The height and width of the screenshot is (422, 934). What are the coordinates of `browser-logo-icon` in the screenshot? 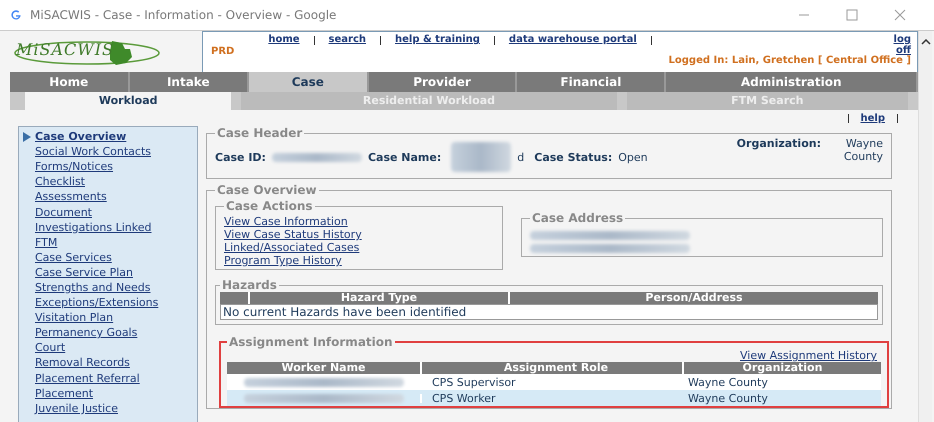 It's located at (16, 15).